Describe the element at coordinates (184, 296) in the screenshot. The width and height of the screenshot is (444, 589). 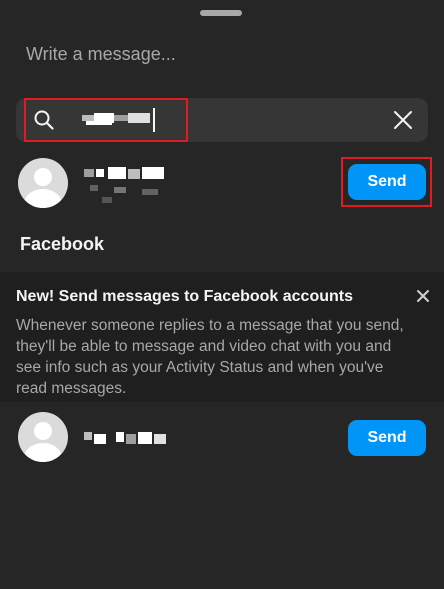
I see `notice-title: New! Send messages to Facebook accounts` at that location.